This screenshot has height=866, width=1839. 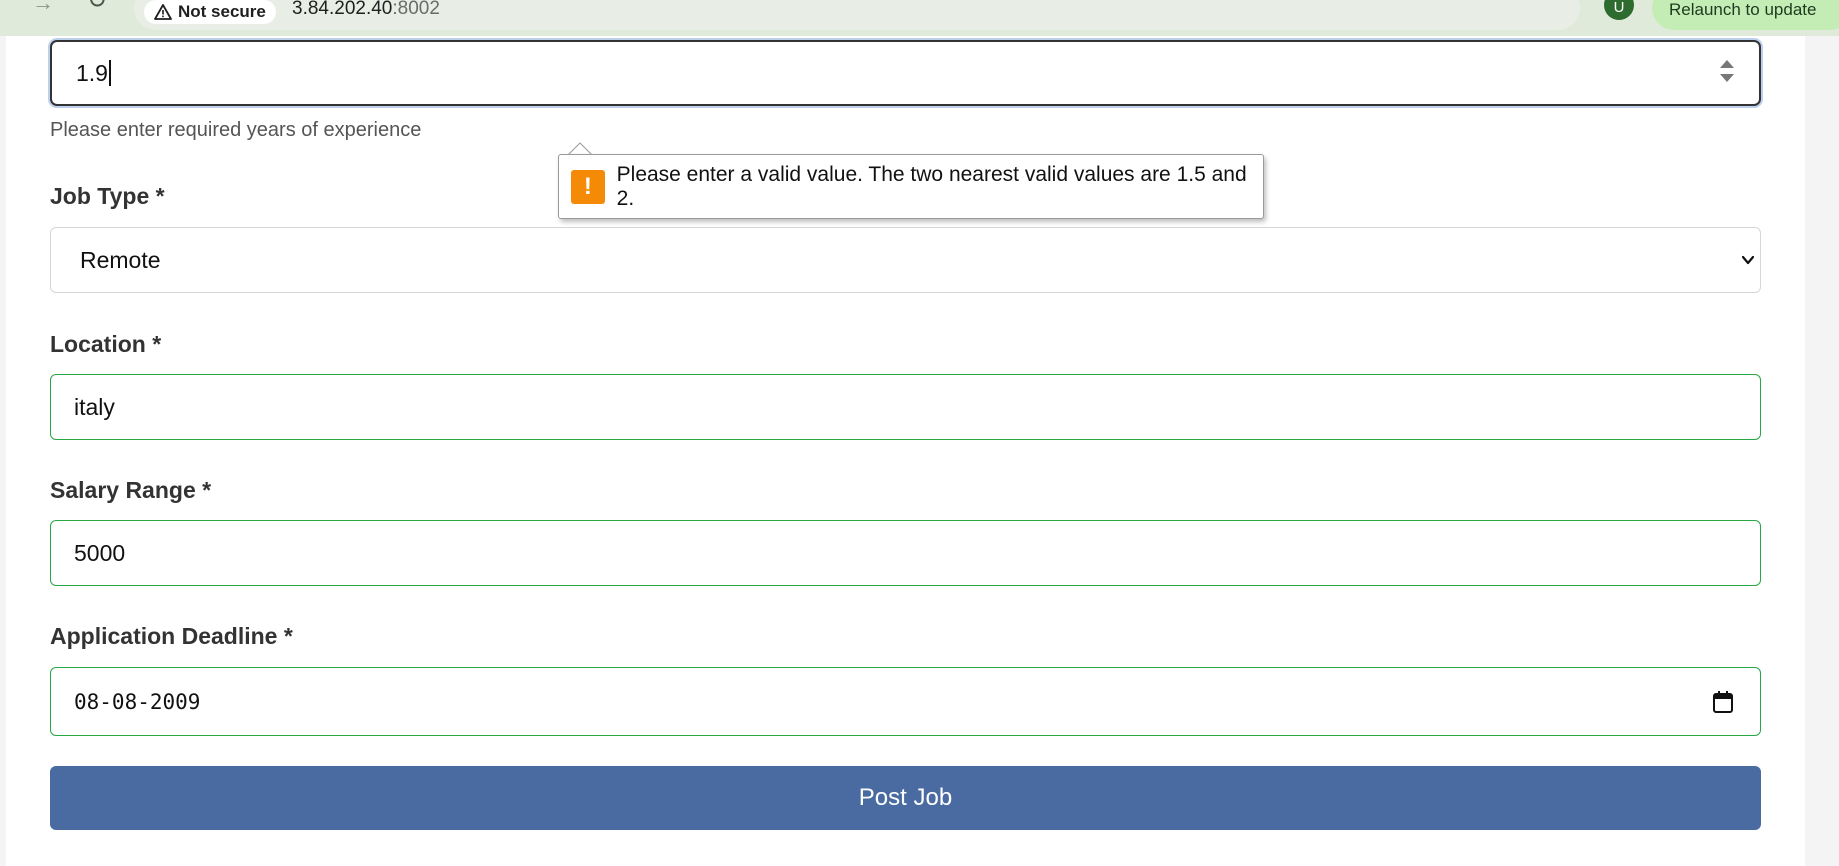 I want to click on url-host: 3.84.202.40, so click(x=342, y=9).